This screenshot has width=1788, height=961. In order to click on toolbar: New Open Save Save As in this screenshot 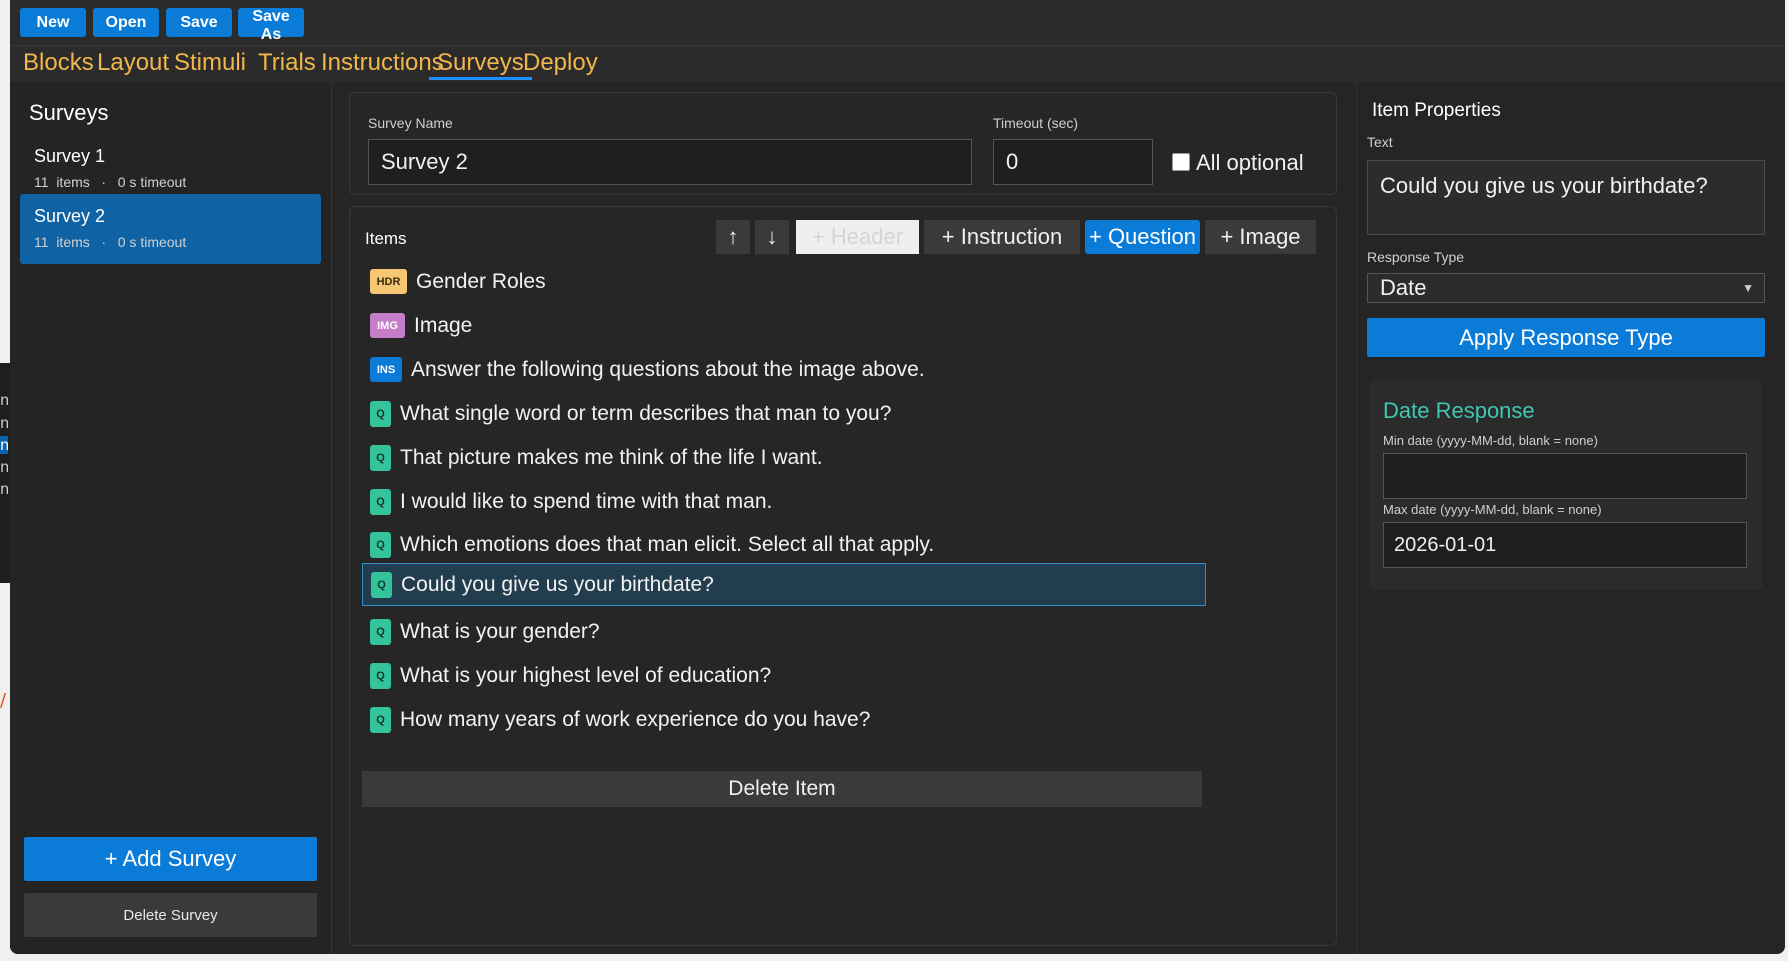, I will do `click(897, 23)`.